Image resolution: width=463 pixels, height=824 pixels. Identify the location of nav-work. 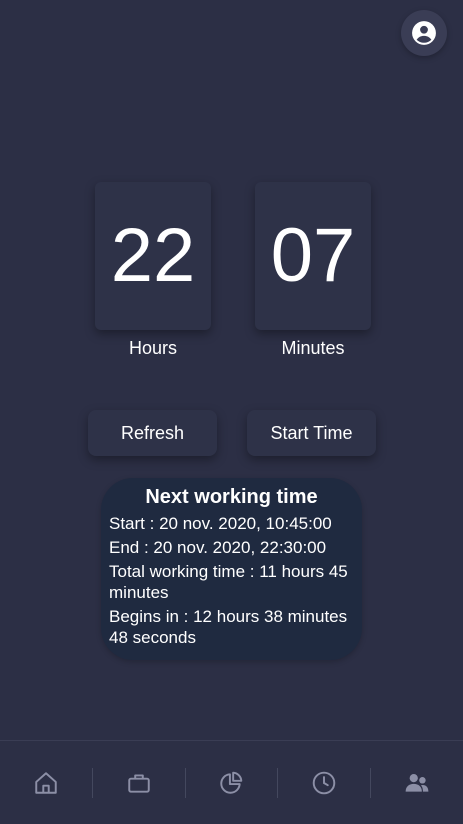
(139, 782).